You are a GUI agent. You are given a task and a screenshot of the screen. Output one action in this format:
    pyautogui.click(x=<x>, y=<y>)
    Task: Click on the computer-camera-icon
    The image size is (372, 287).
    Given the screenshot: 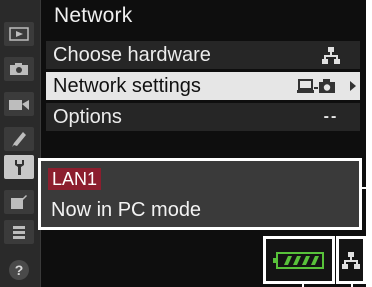 What is the action you would take?
    pyautogui.click(x=316, y=86)
    